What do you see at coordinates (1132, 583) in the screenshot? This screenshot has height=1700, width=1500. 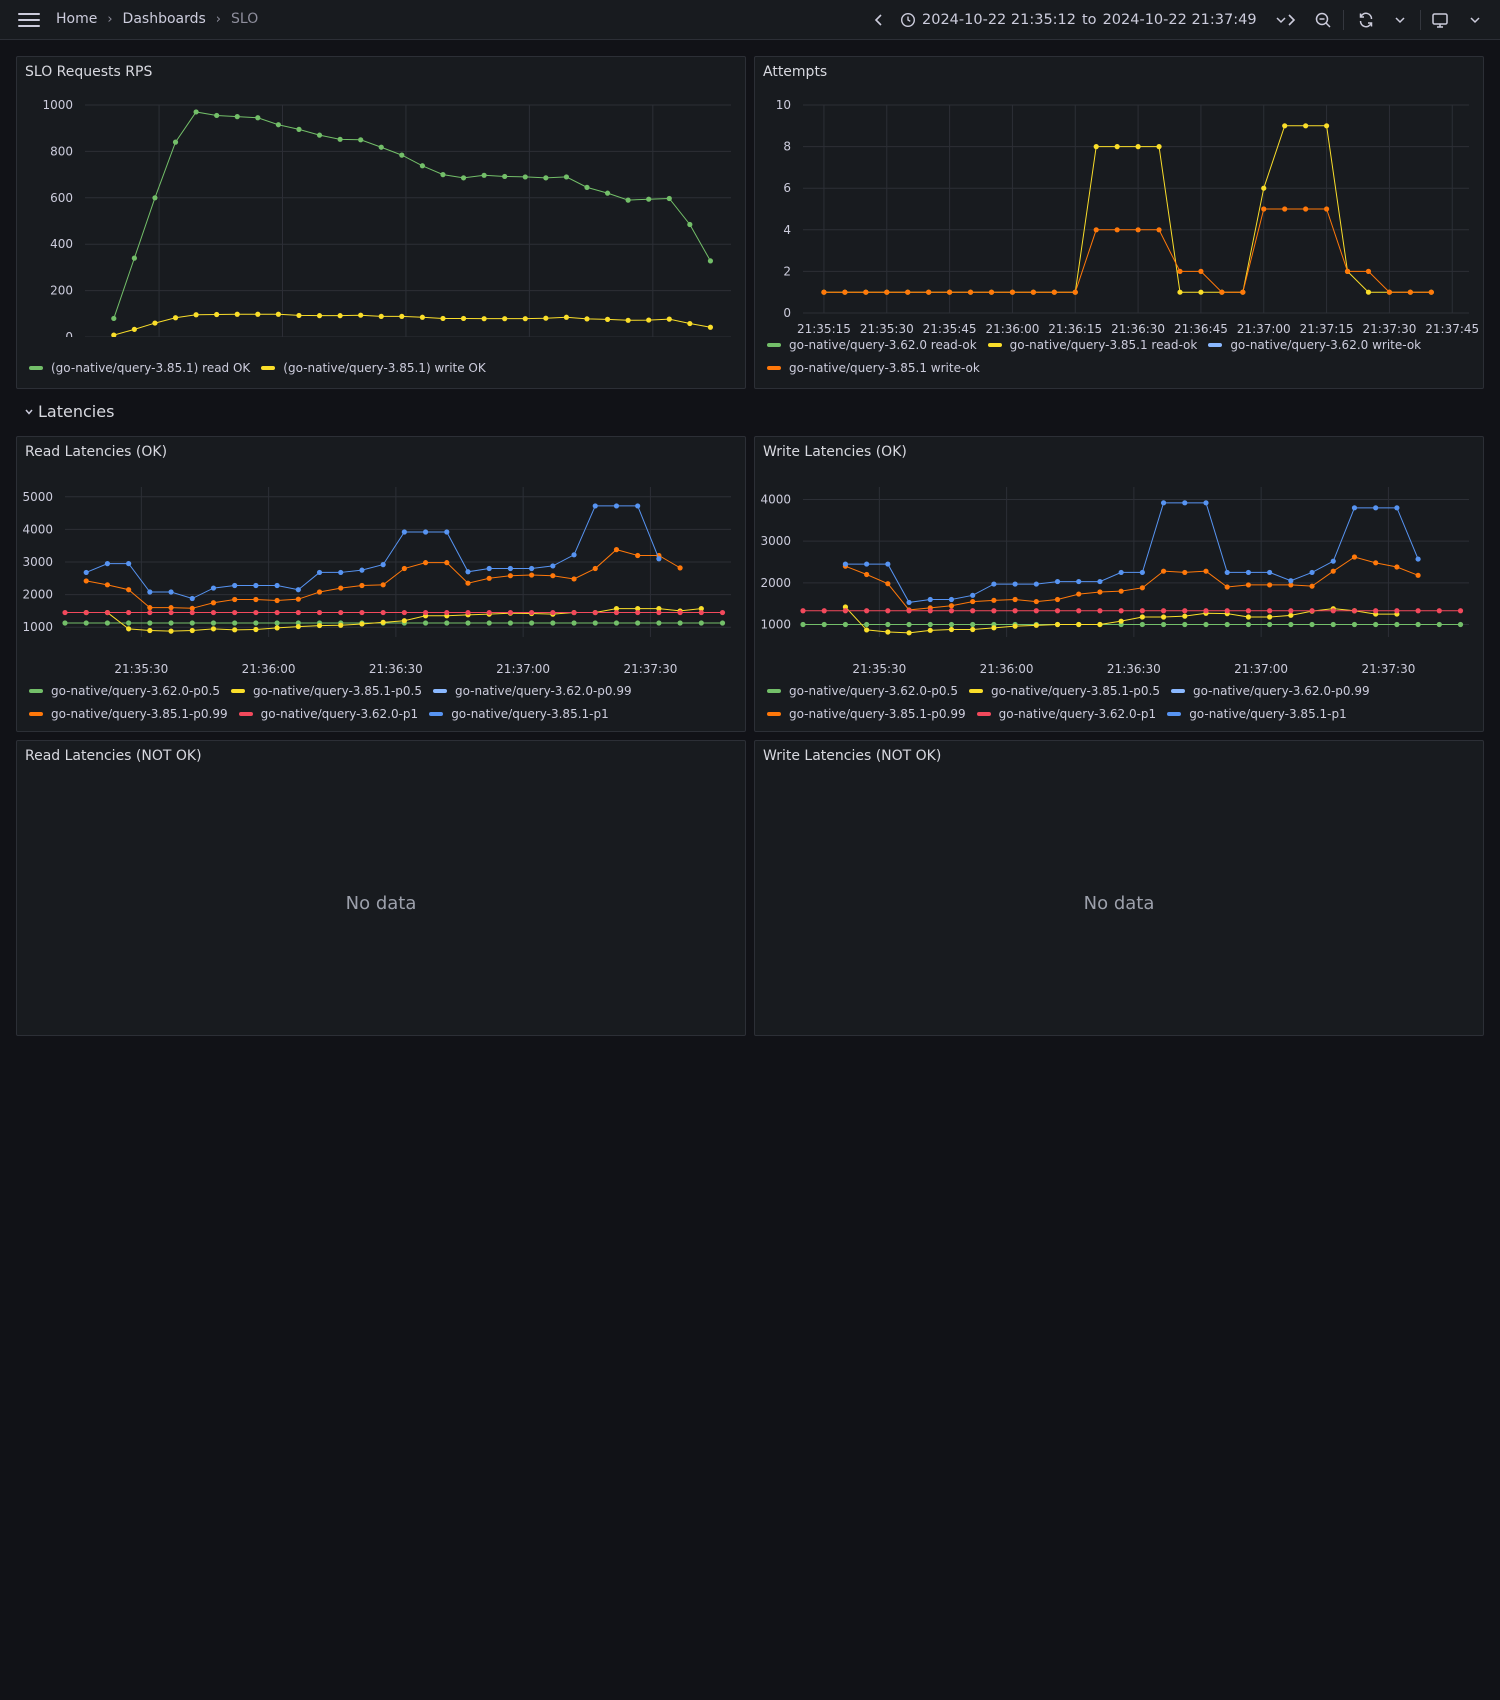 I see `series-line` at bounding box center [1132, 583].